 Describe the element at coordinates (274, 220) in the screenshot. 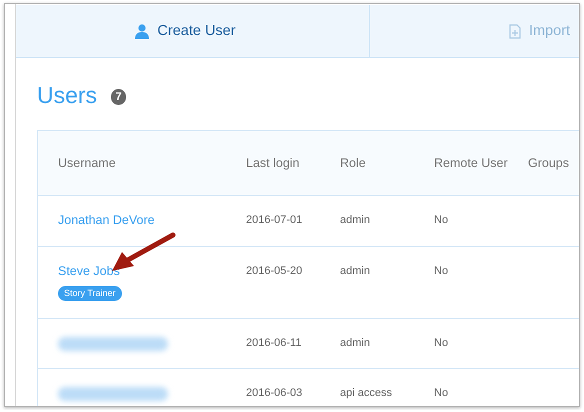

I see `table-cell: 2016-07-01` at that location.